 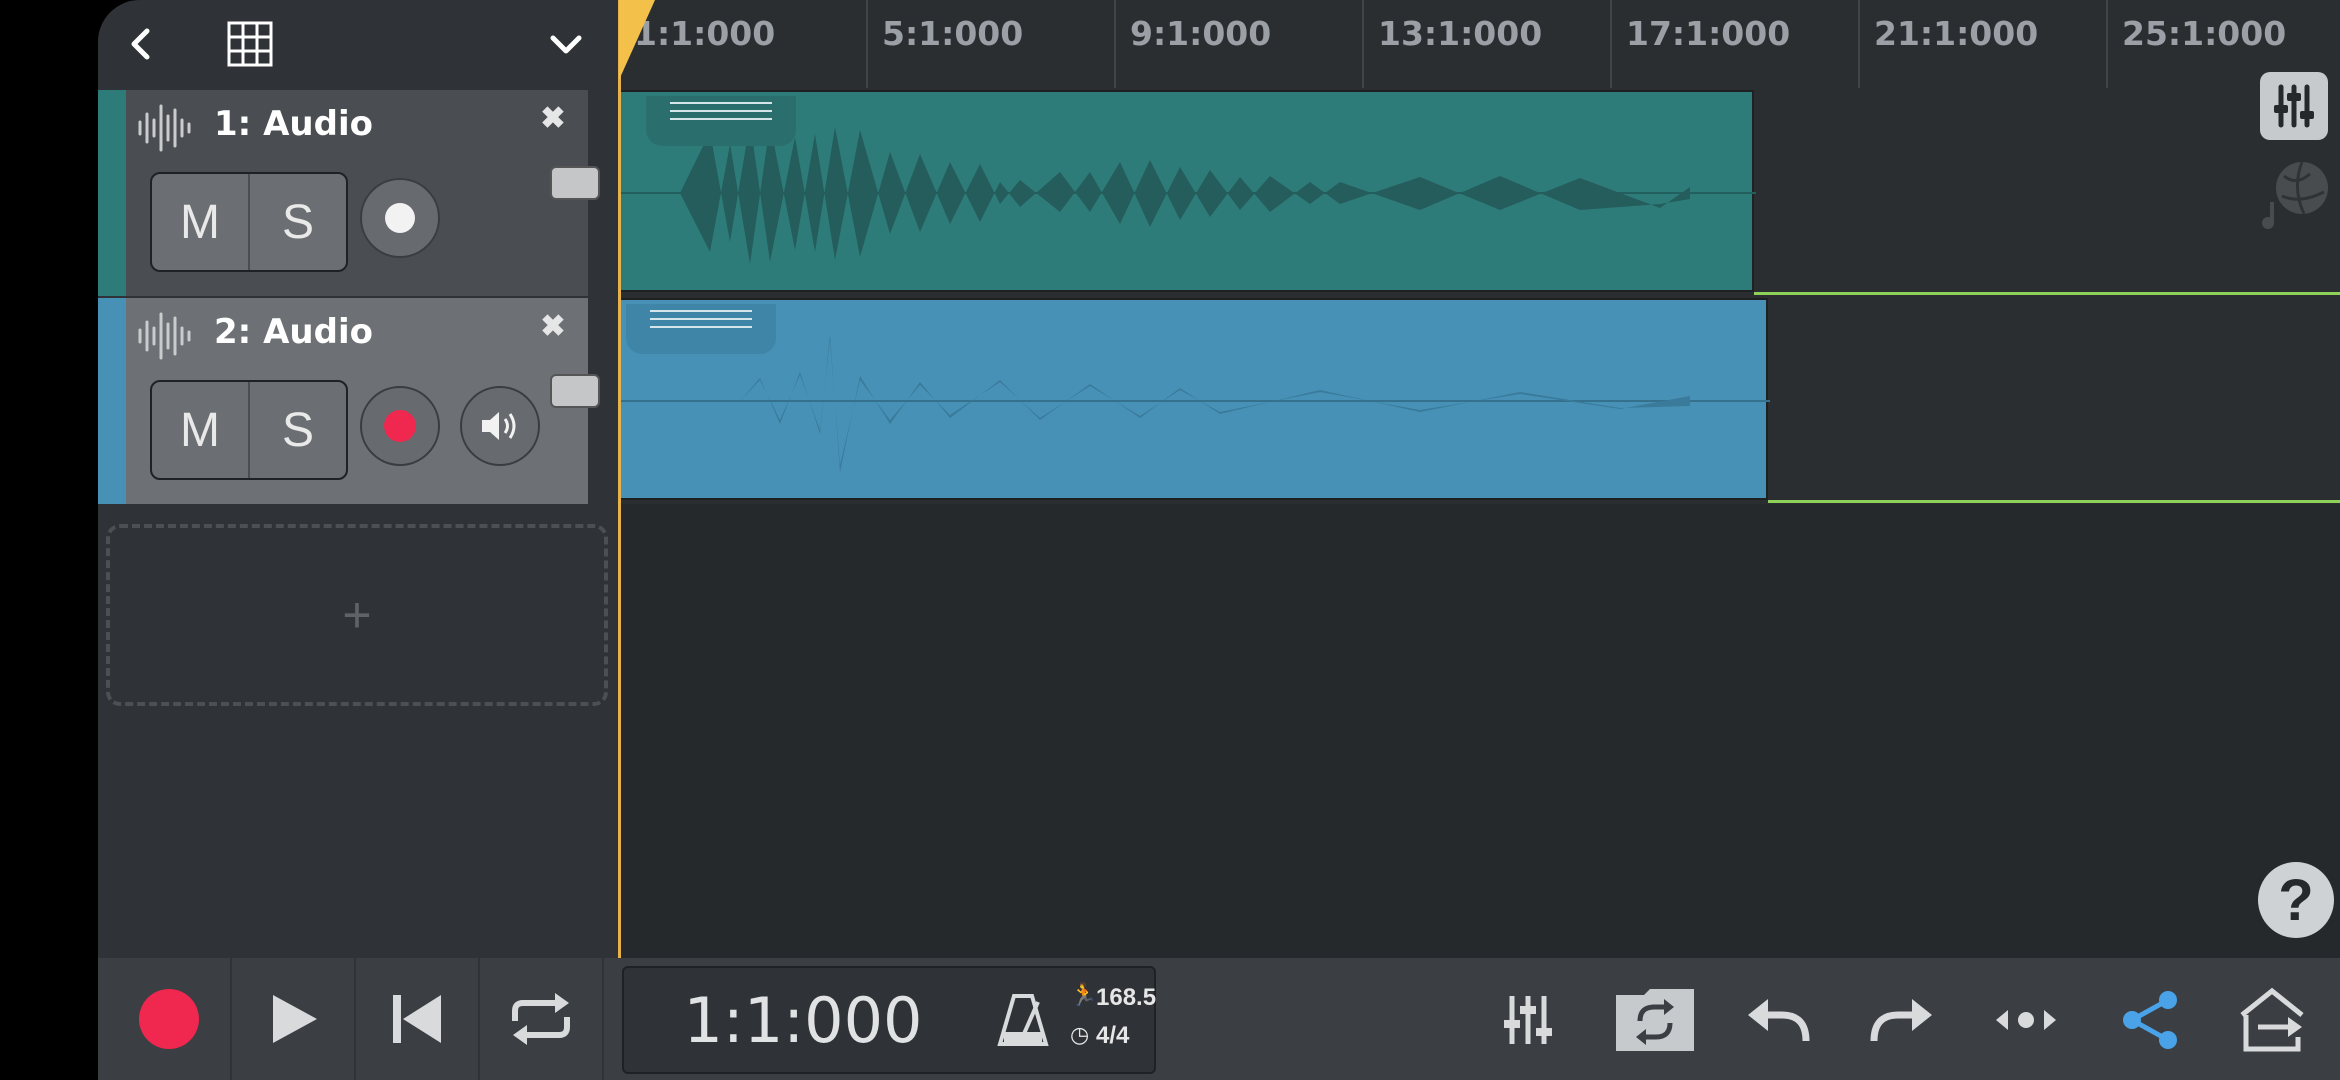 I want to click on horizontal-expand-icon, so click(x=2026, y=1020).